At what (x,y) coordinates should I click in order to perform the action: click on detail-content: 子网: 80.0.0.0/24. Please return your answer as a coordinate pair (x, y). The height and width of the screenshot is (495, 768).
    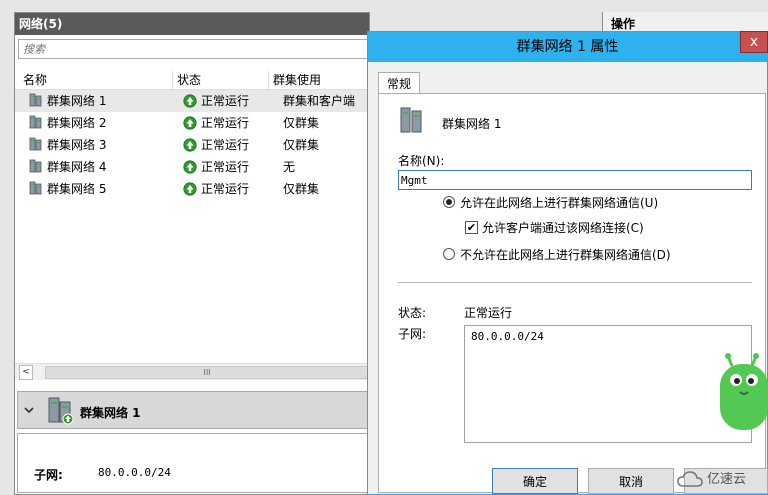
    Looking at the image, I should click on (193, 463).